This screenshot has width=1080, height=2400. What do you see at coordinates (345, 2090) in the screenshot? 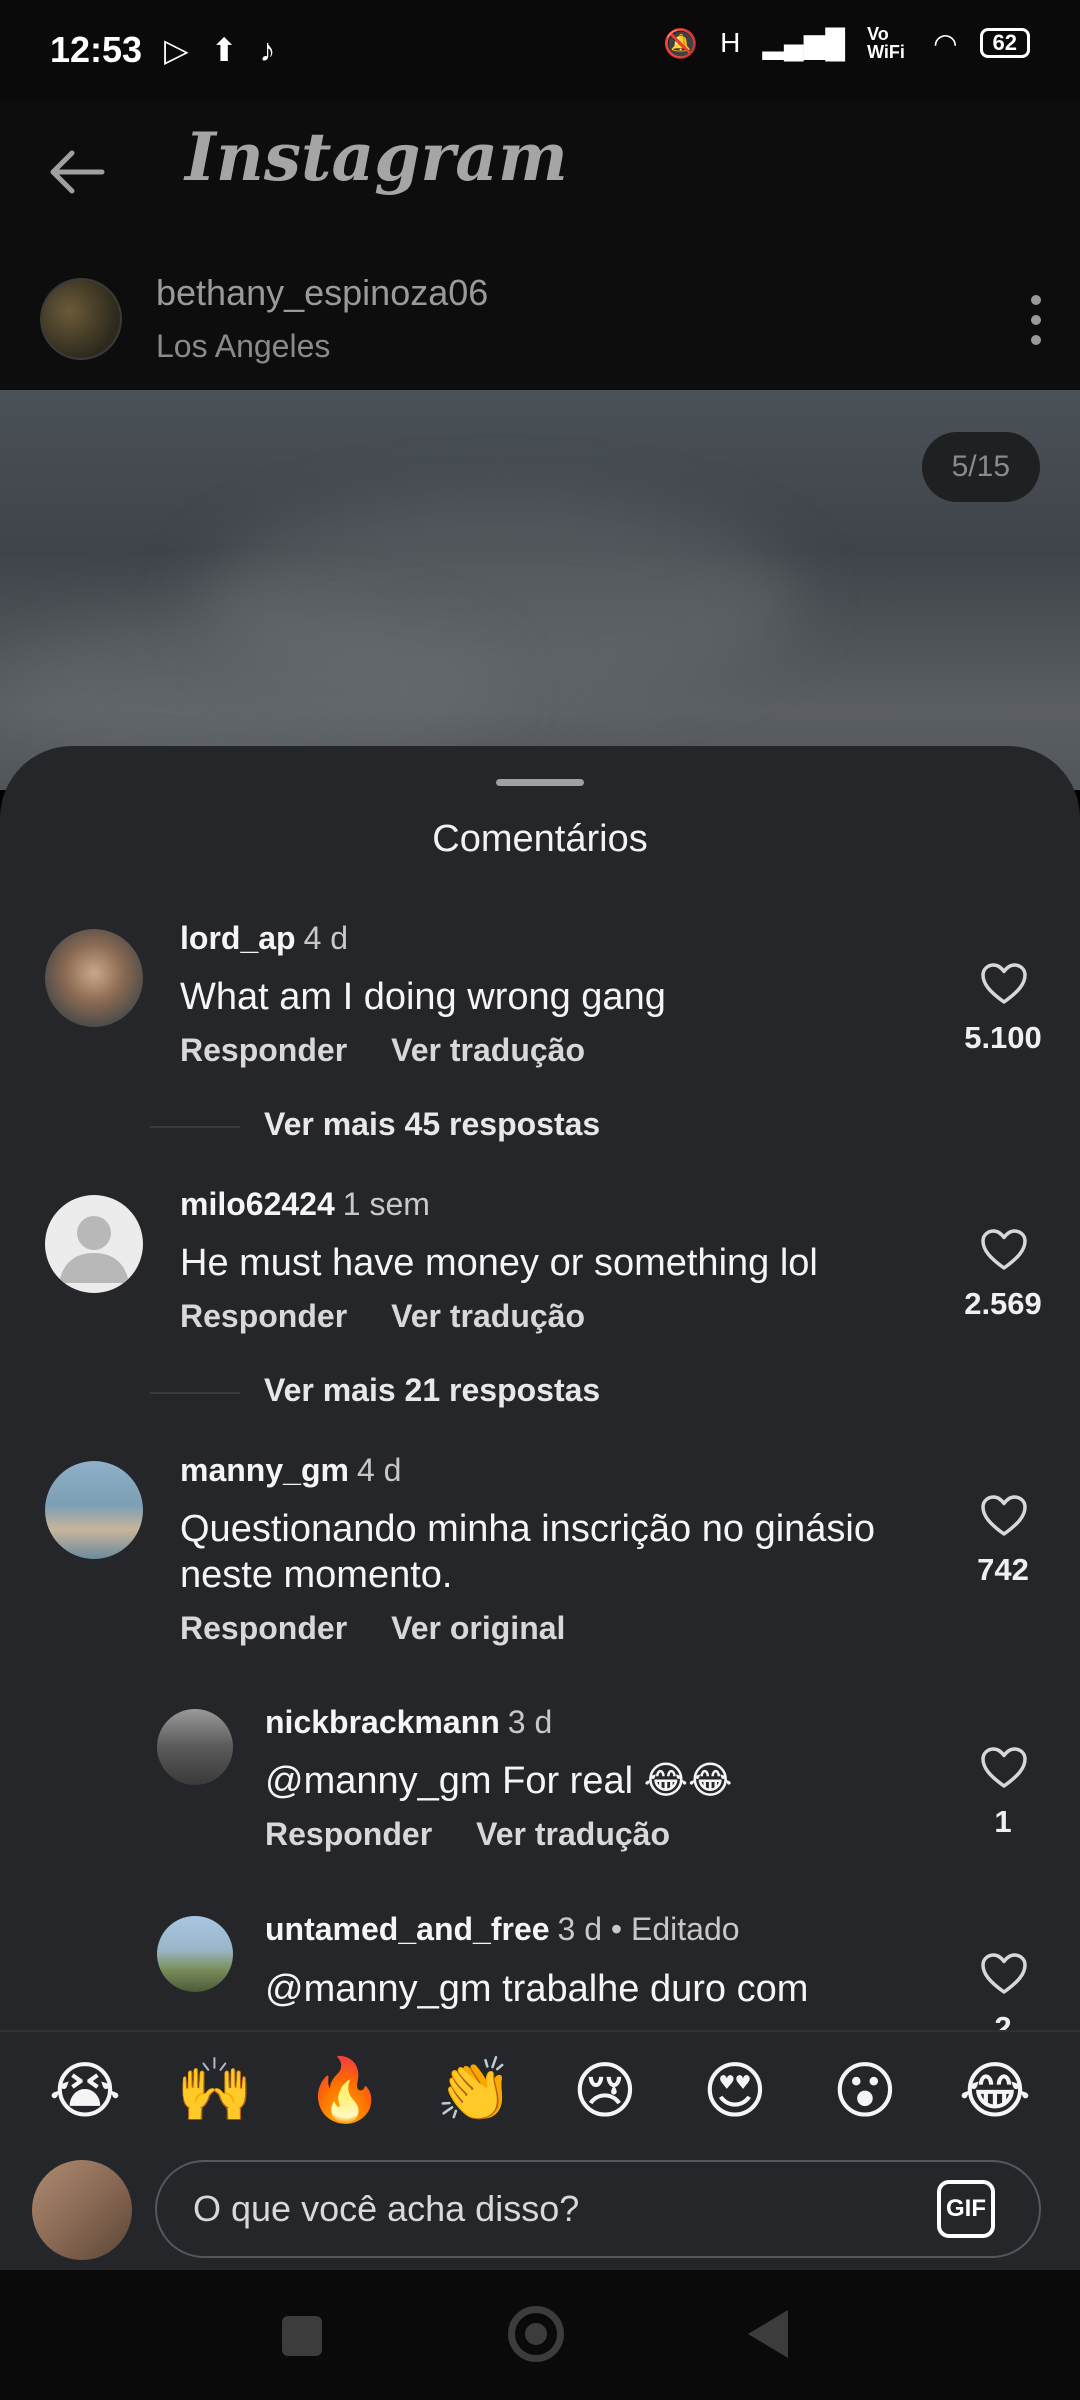
I see `emoji-fire: 🔥` at bounding box center [345, 2090].